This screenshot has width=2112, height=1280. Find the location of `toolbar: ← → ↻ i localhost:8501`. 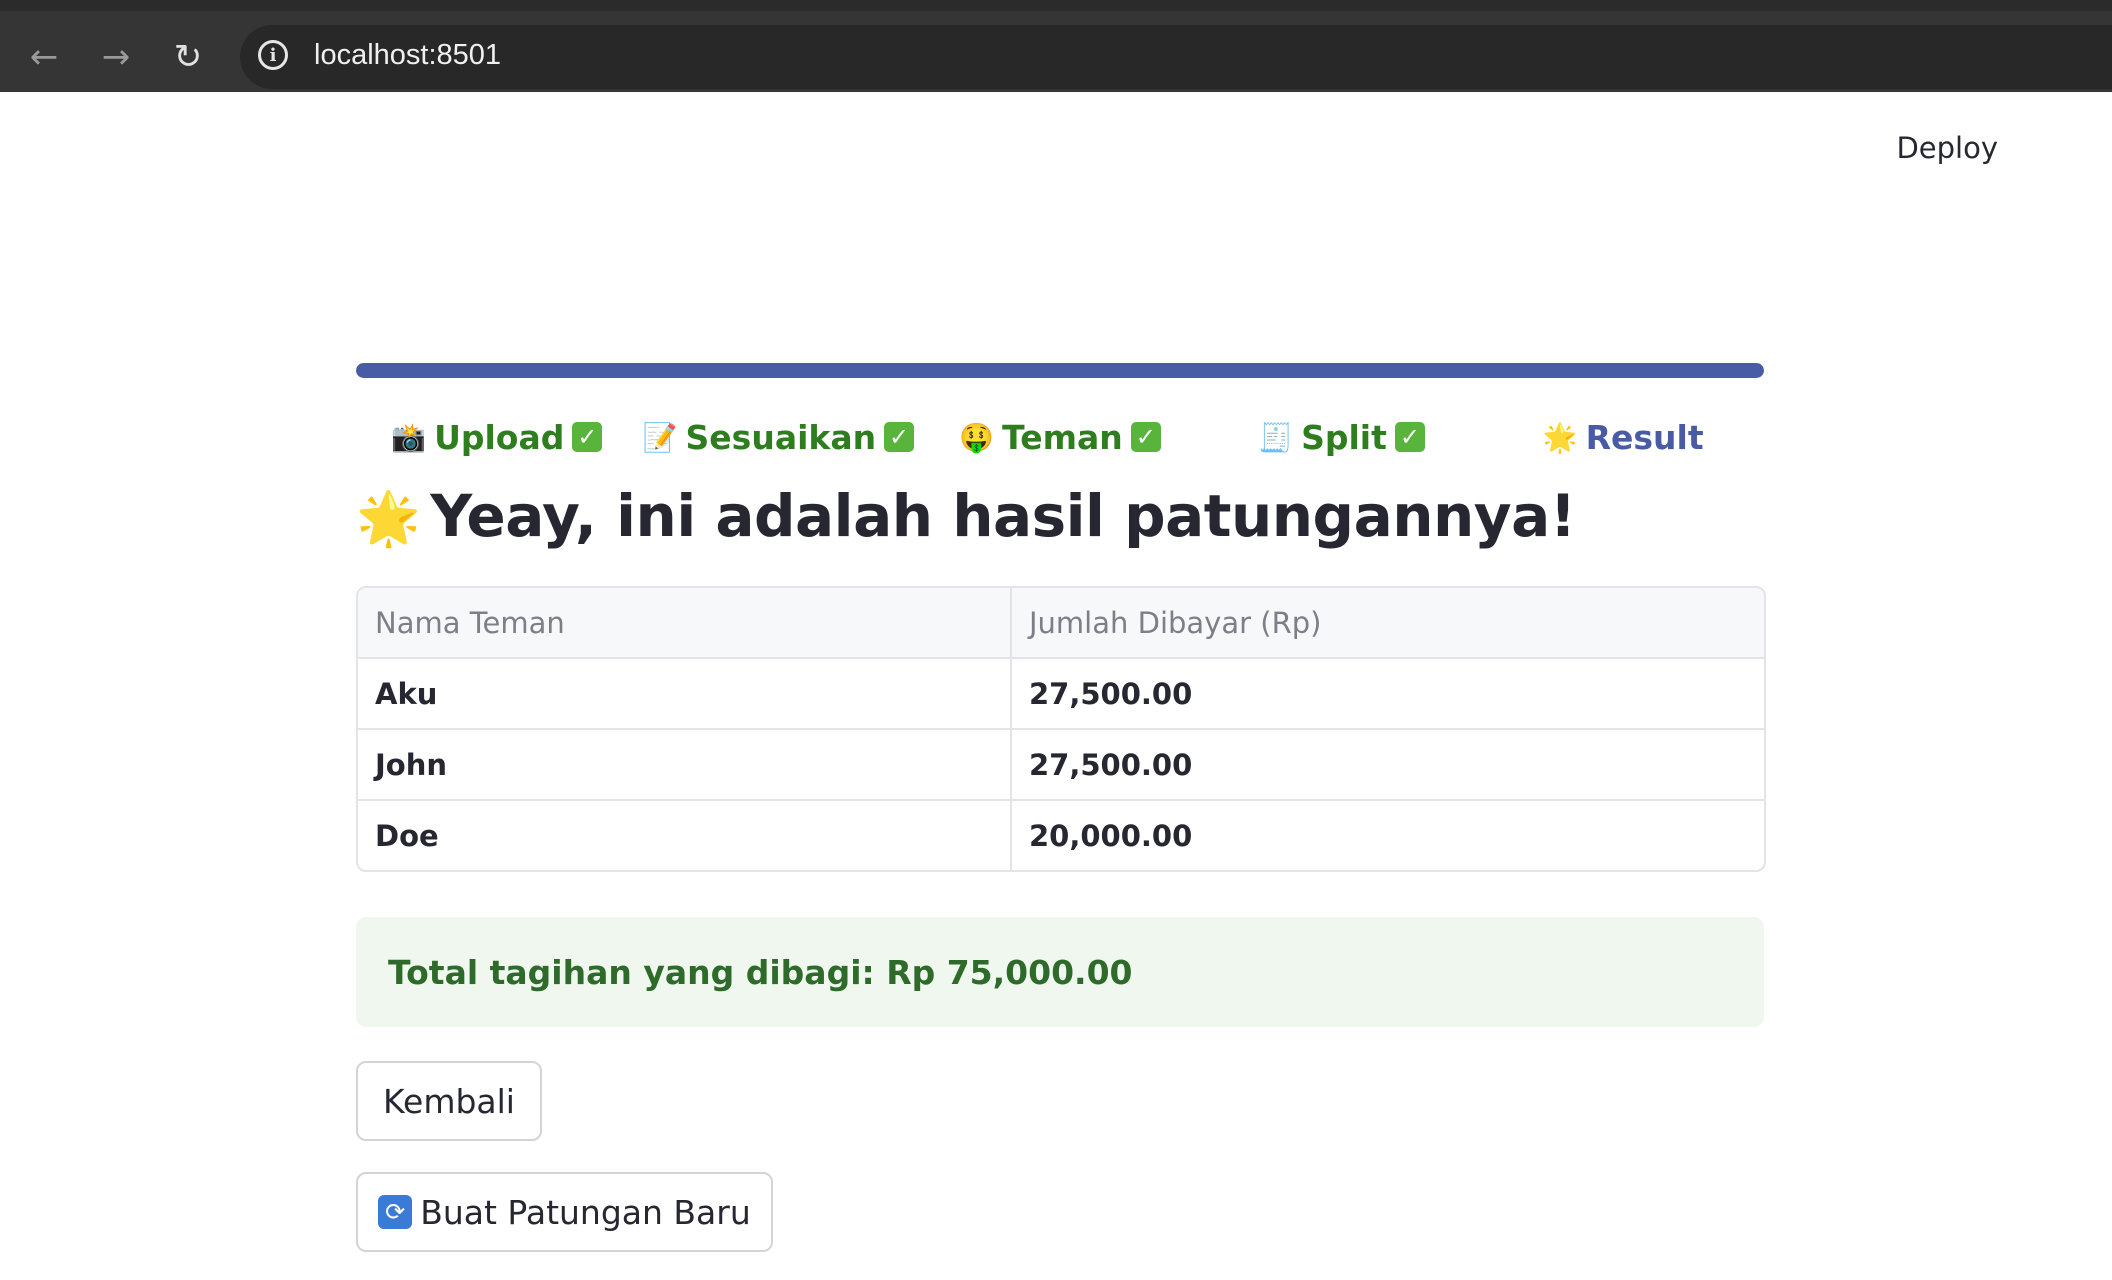

toolbar: ← → ↻ i localhost:8501 is located at coordinates (1056, 51).